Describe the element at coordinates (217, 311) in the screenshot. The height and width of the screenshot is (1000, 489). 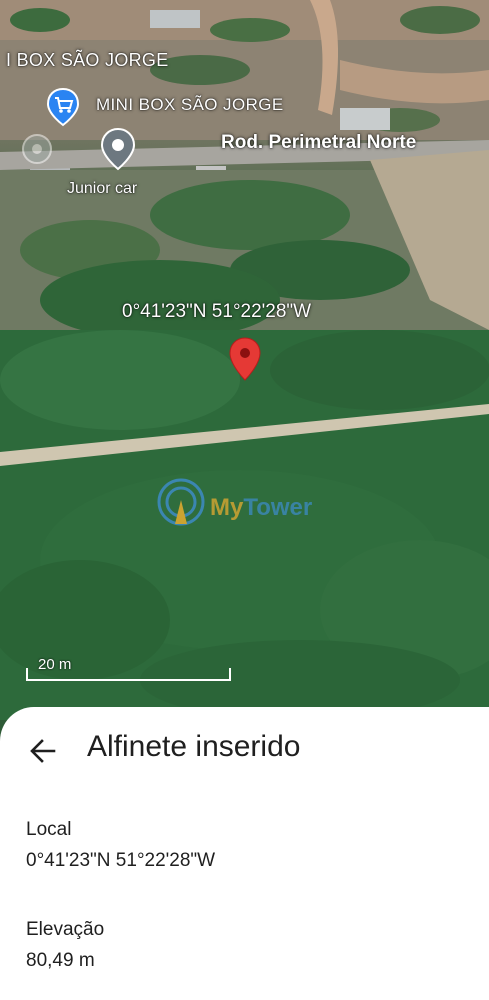
I see `pin-coordinates-label: 0°41'23"N 51°22'28"W` at that location.